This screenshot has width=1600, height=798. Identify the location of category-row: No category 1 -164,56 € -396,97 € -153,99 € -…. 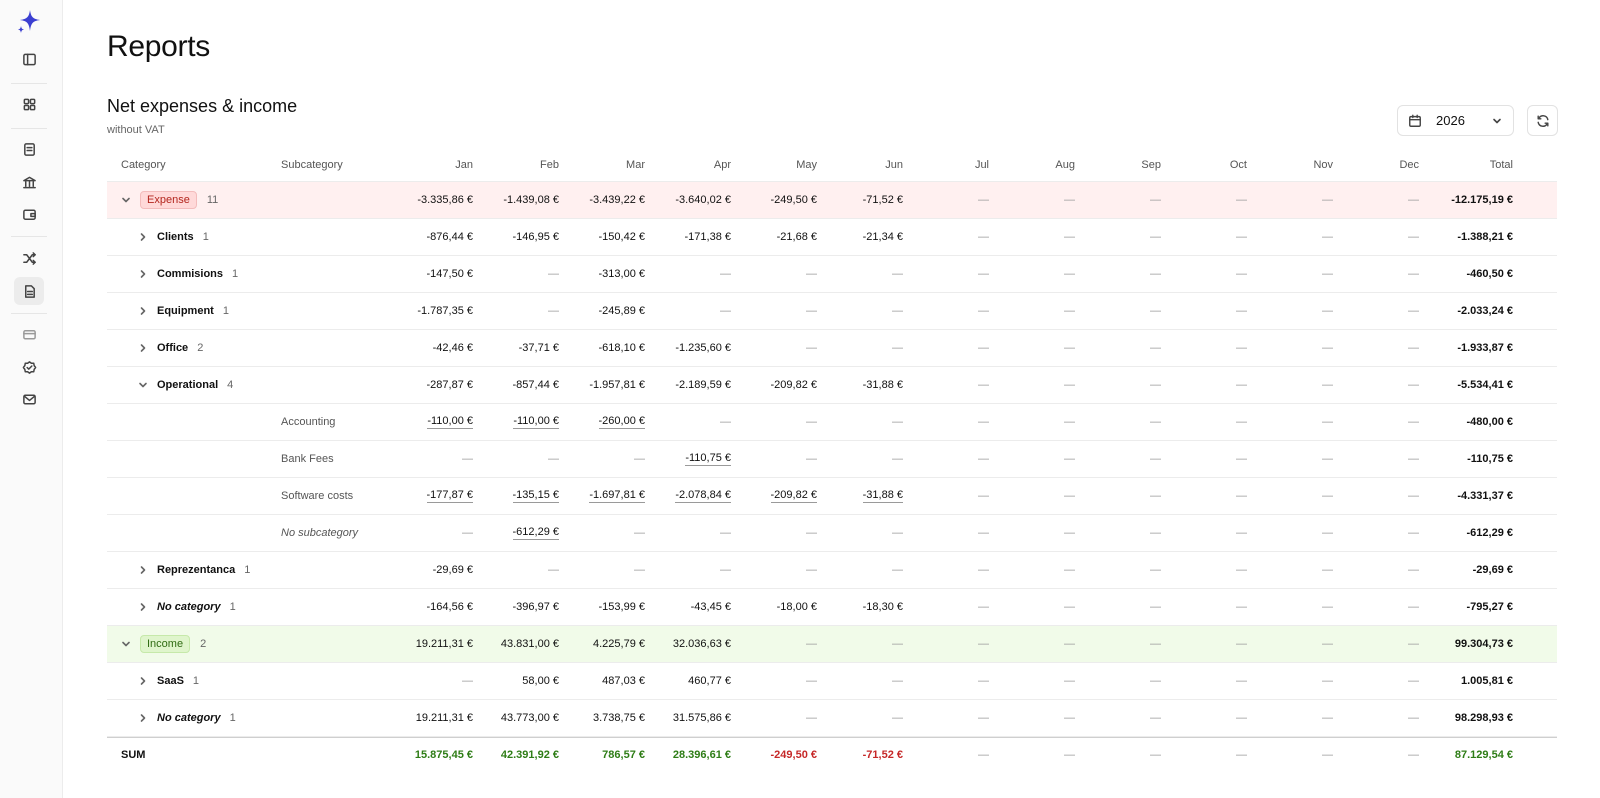
(832, 607).